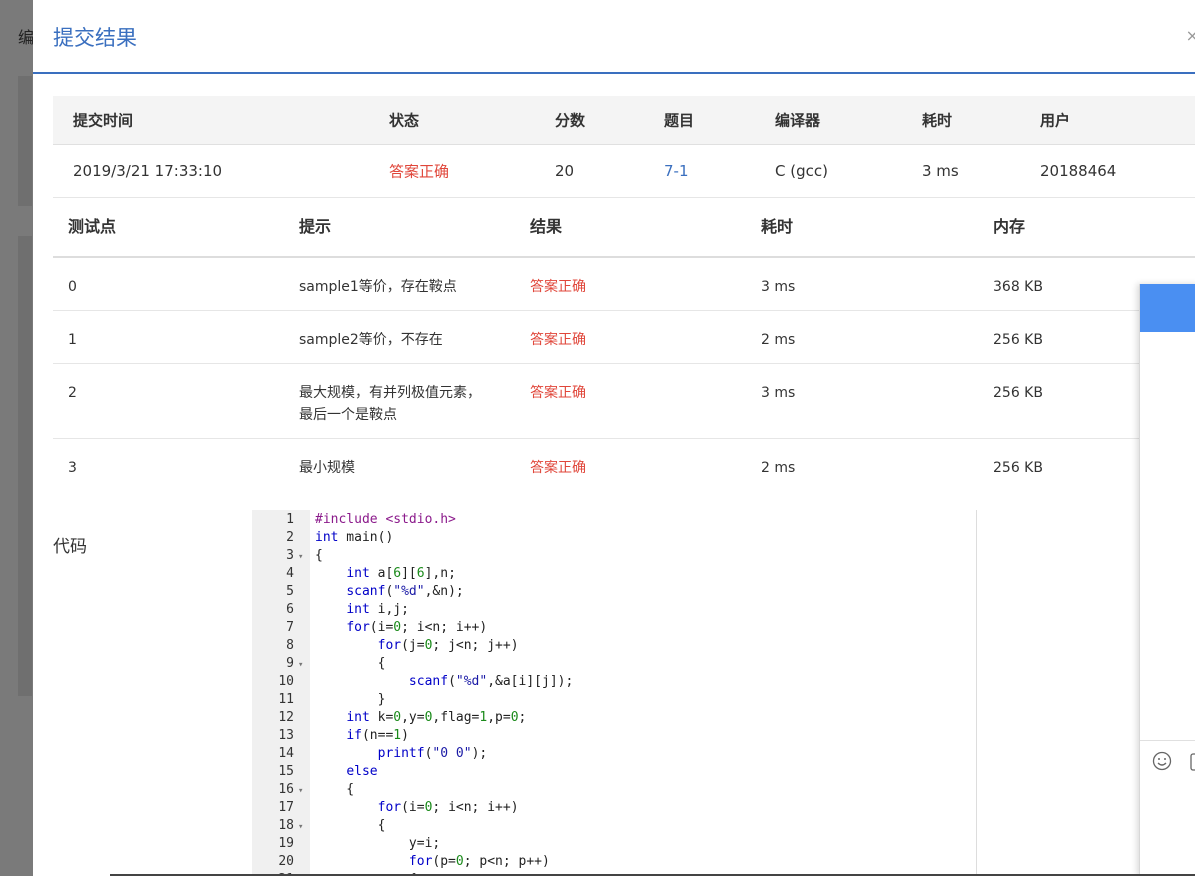 This screenshot has height=876, width=1195. I want to click on code-line: int k=0,y=0,flag=1,p=0;, so click(436, 717).